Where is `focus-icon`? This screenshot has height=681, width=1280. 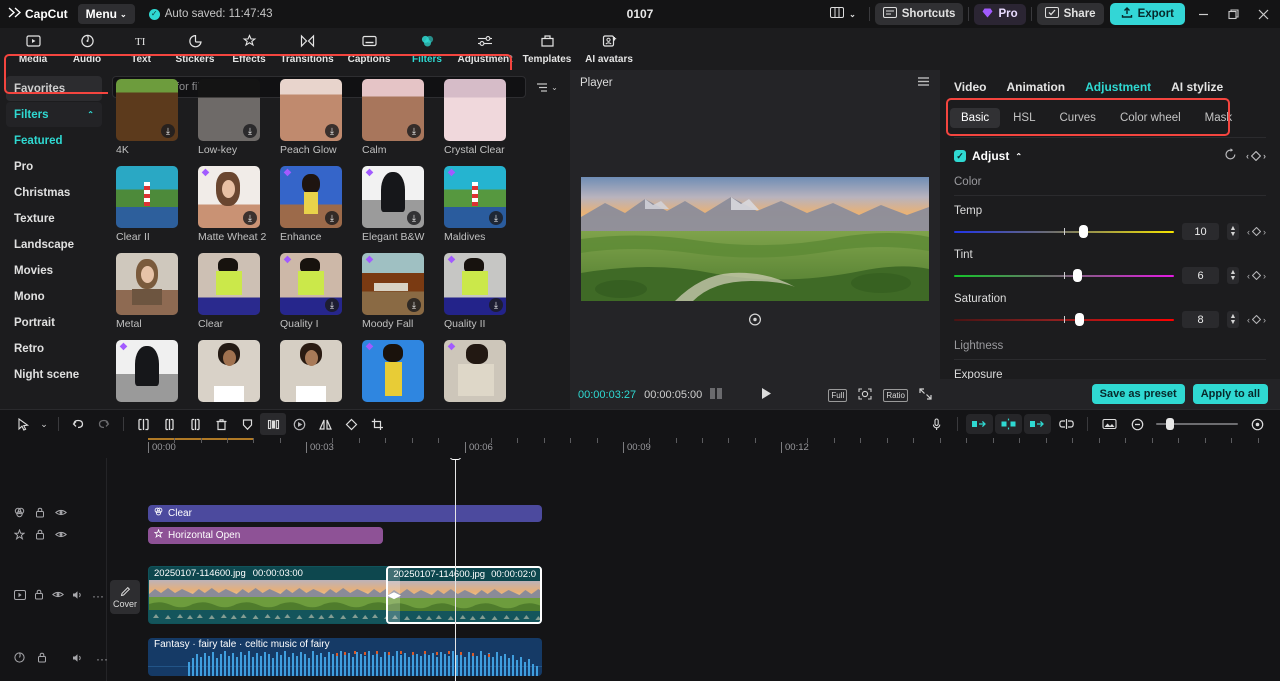 focus-icon is located at coordinates (865, 395).